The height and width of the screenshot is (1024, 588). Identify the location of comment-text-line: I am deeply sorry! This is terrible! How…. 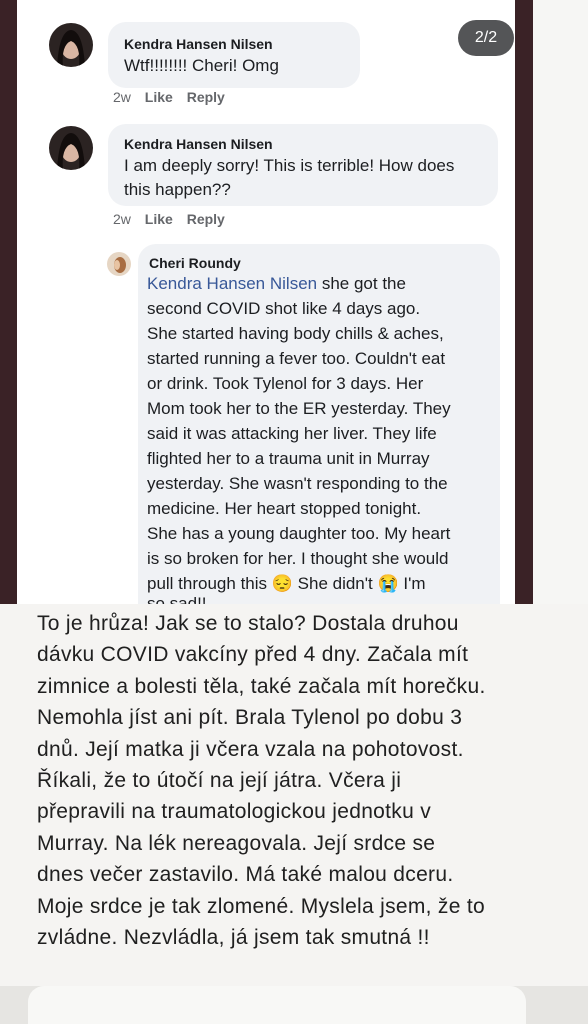
(289, 165).